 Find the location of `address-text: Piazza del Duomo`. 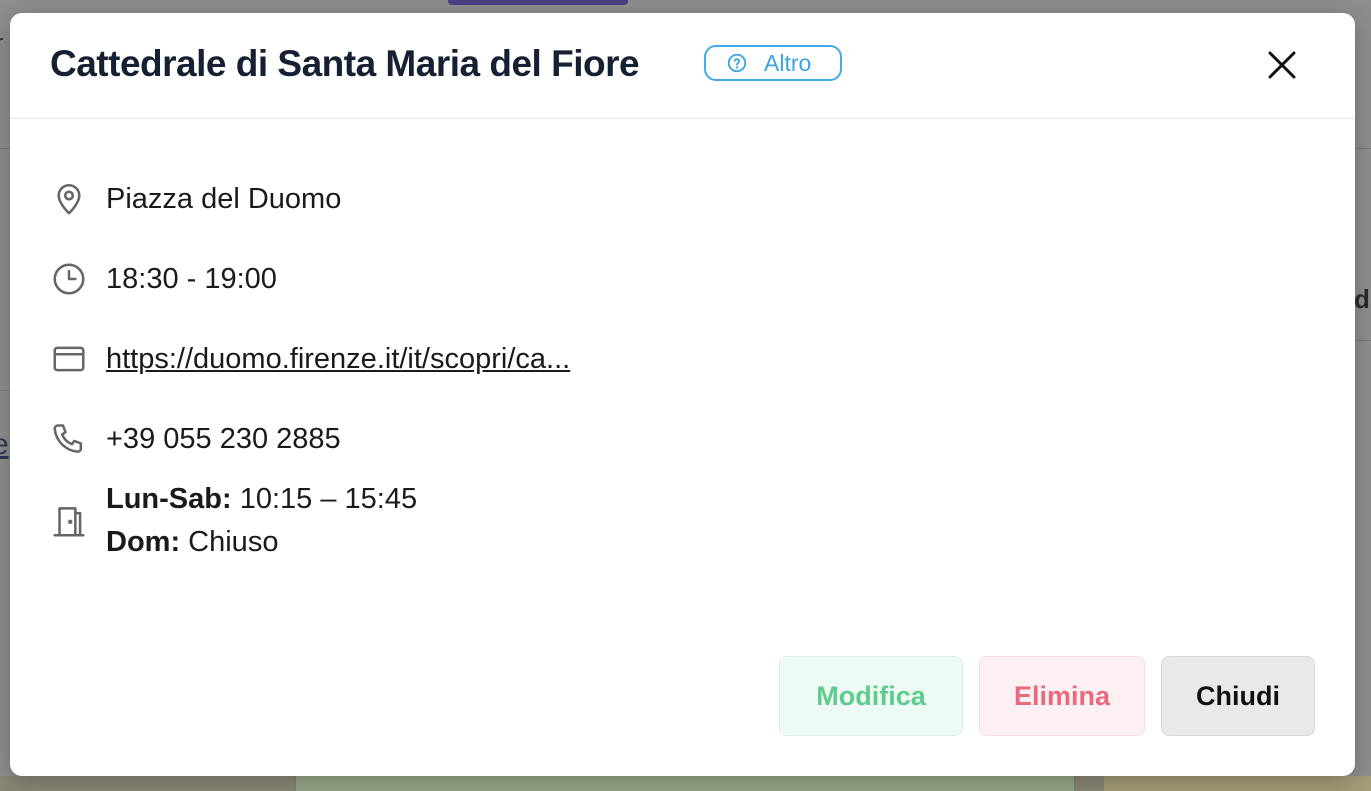

address-text: Piazza del Duomo is located at coordinates (224, 198).